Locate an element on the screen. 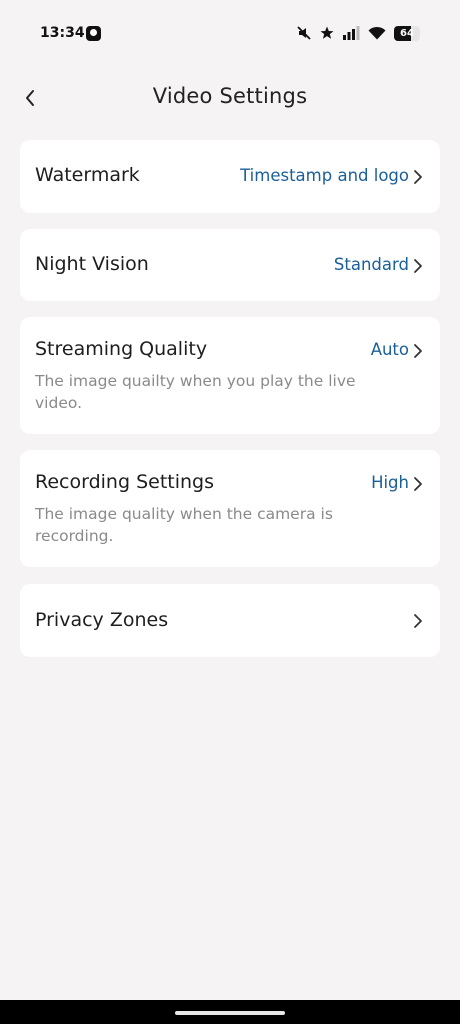  header: Video Settings is located at coordinates (230, 98).